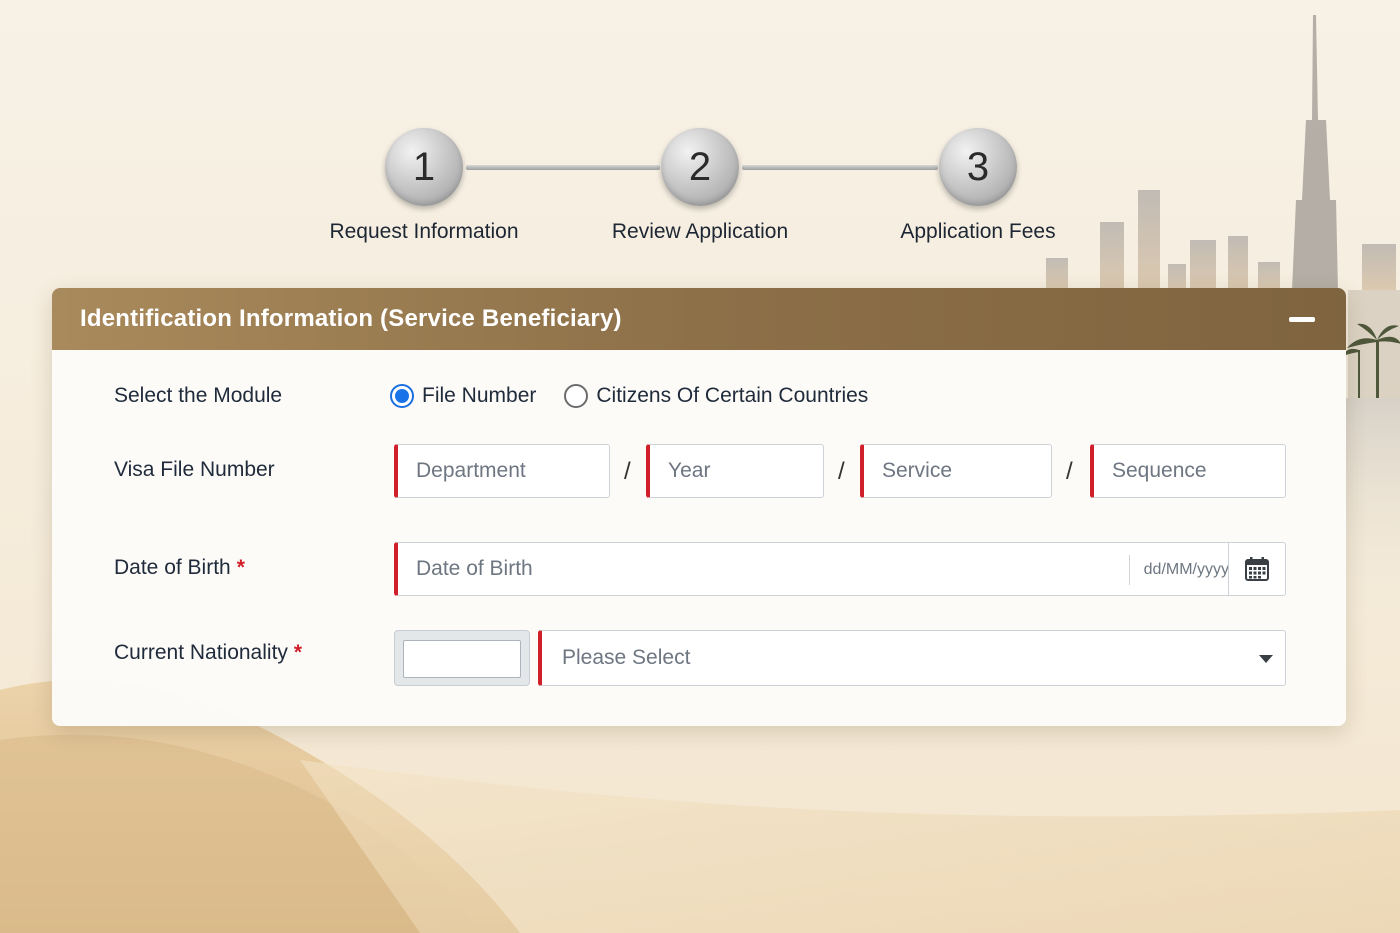  Describe the element at coordinates (626, 657) in the screenshot. I see `select-value: Please Select` at that location.